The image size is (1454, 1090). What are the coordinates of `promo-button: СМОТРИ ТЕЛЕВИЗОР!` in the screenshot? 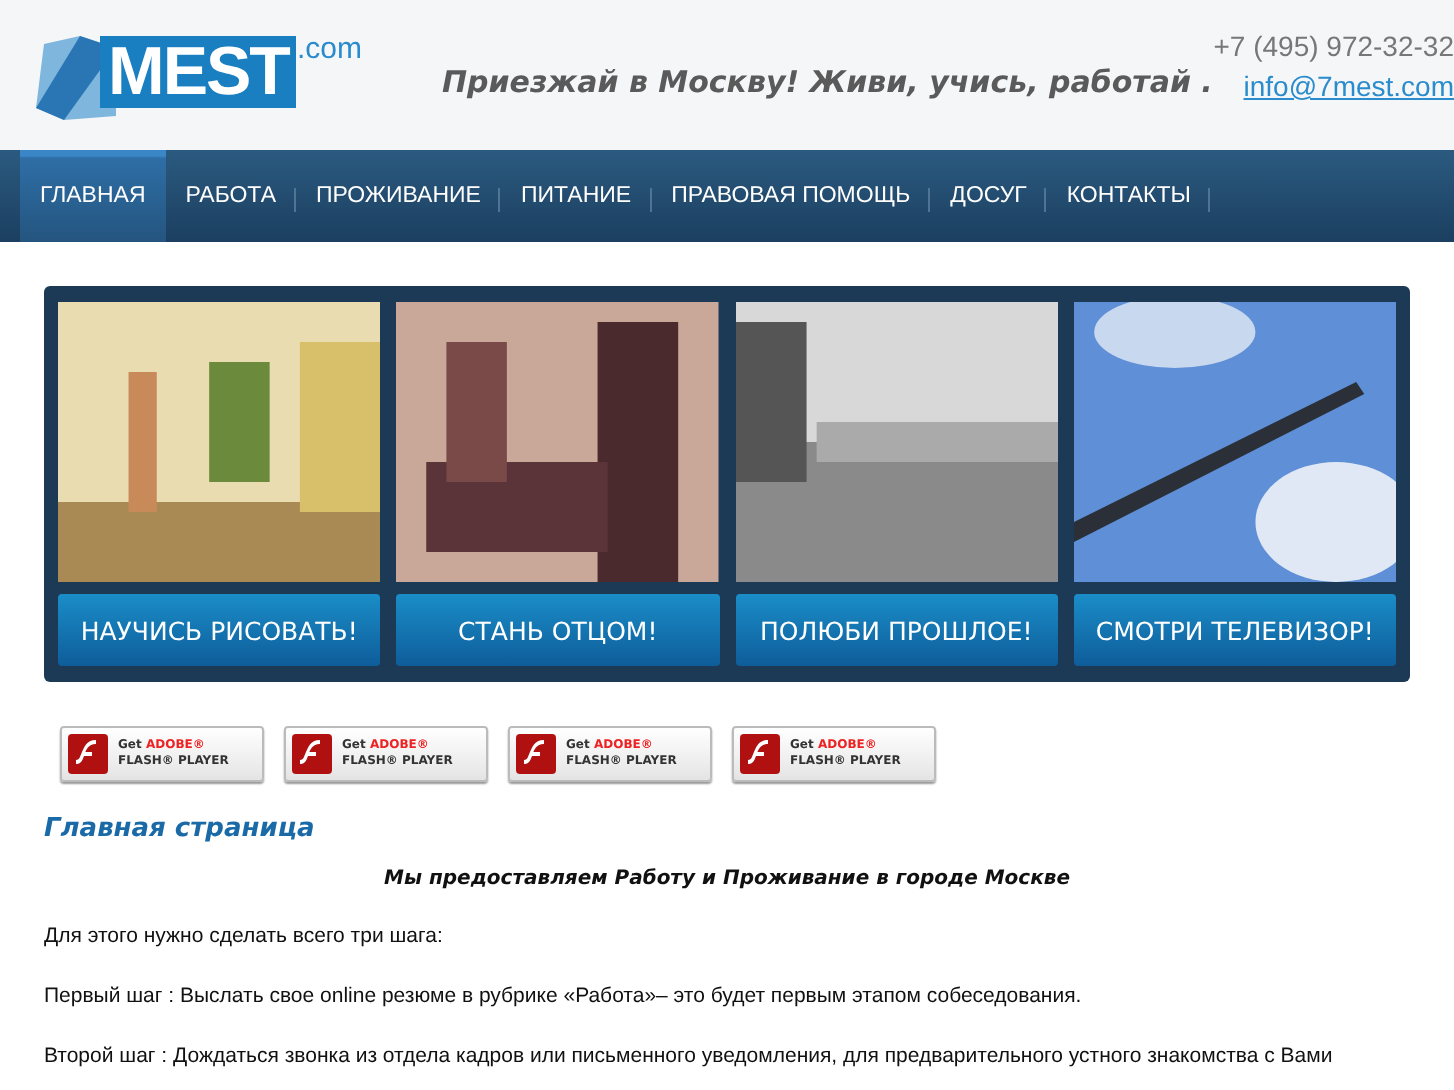 It's located at (1234, 630).